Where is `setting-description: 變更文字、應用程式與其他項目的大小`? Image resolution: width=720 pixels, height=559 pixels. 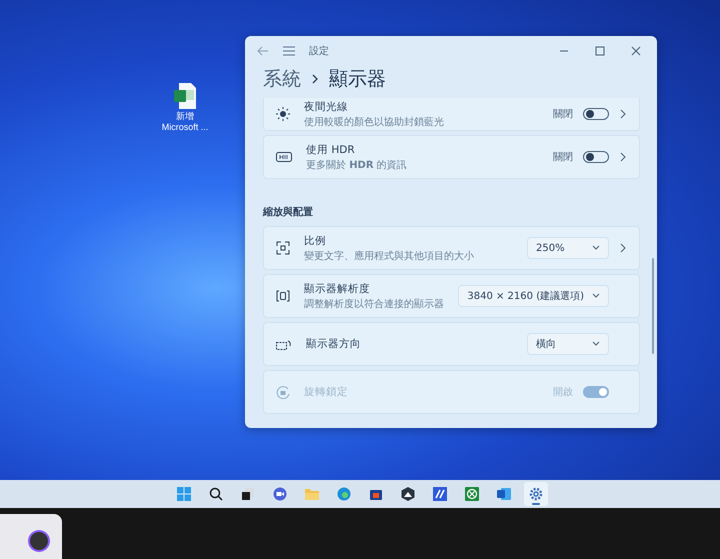
setting-description: 變更文字、應用程式與其他項目的大小 is located at coordinates (389, 256).